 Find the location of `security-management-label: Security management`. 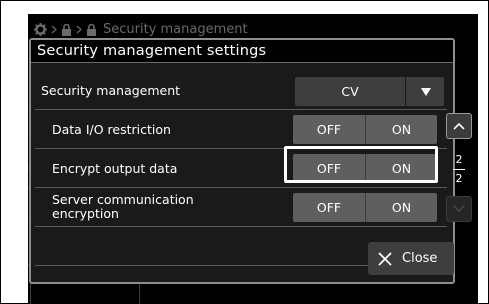

security-management-label: Security management is located at coordinates (111, 90).